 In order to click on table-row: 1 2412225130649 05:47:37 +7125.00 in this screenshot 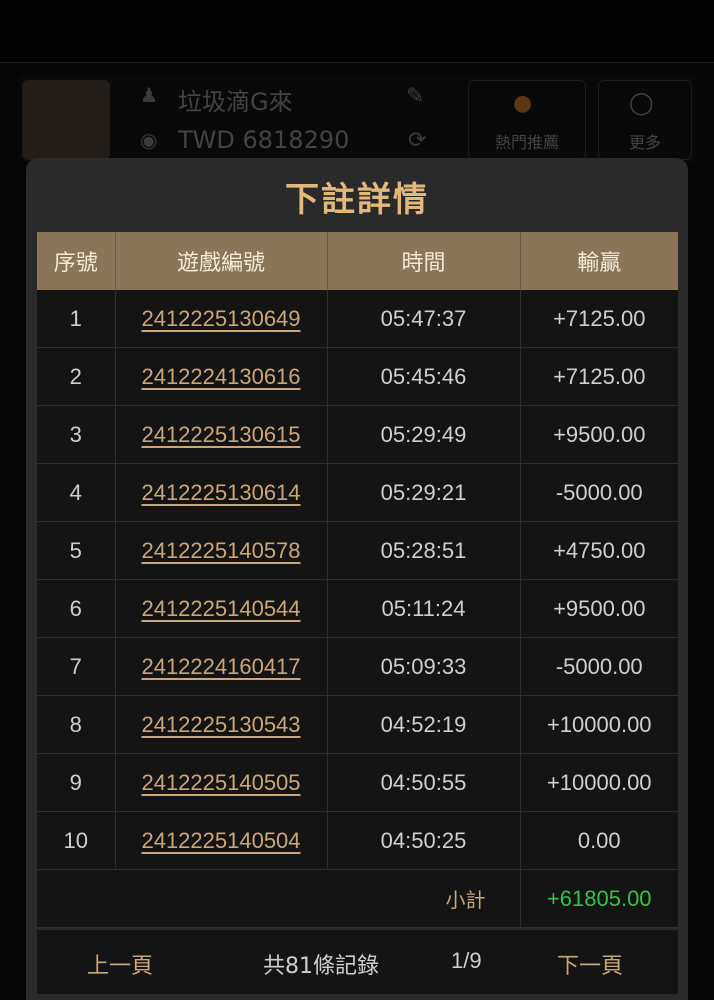, I will do `click(357, 319)`.